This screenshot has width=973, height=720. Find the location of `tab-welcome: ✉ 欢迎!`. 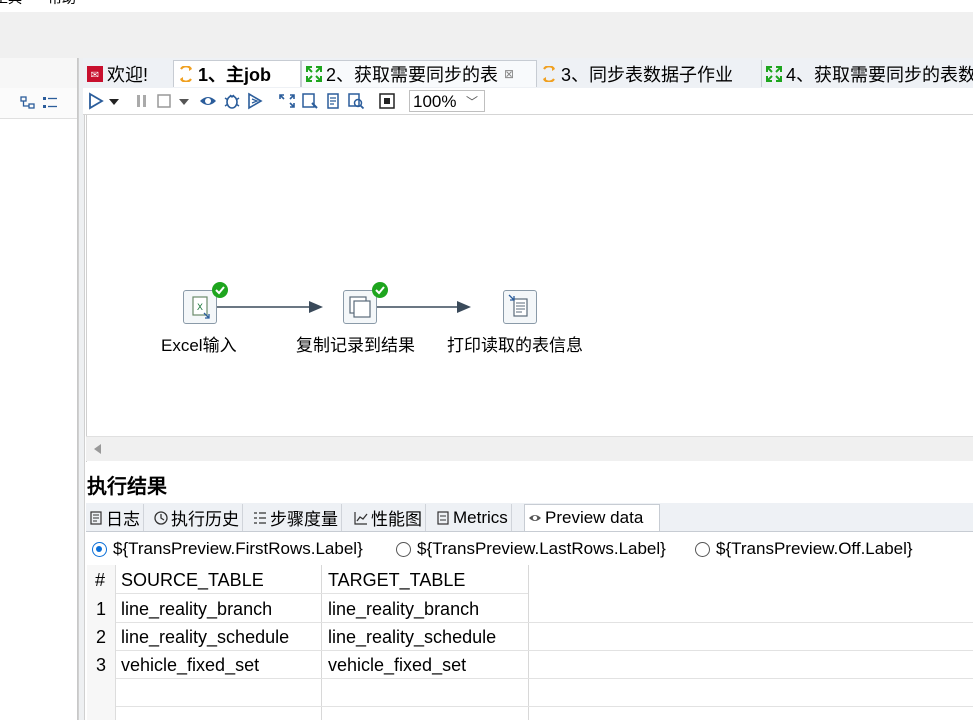

tab-welcome: ✉ 欢迎! is located at coordinates (128, 73).